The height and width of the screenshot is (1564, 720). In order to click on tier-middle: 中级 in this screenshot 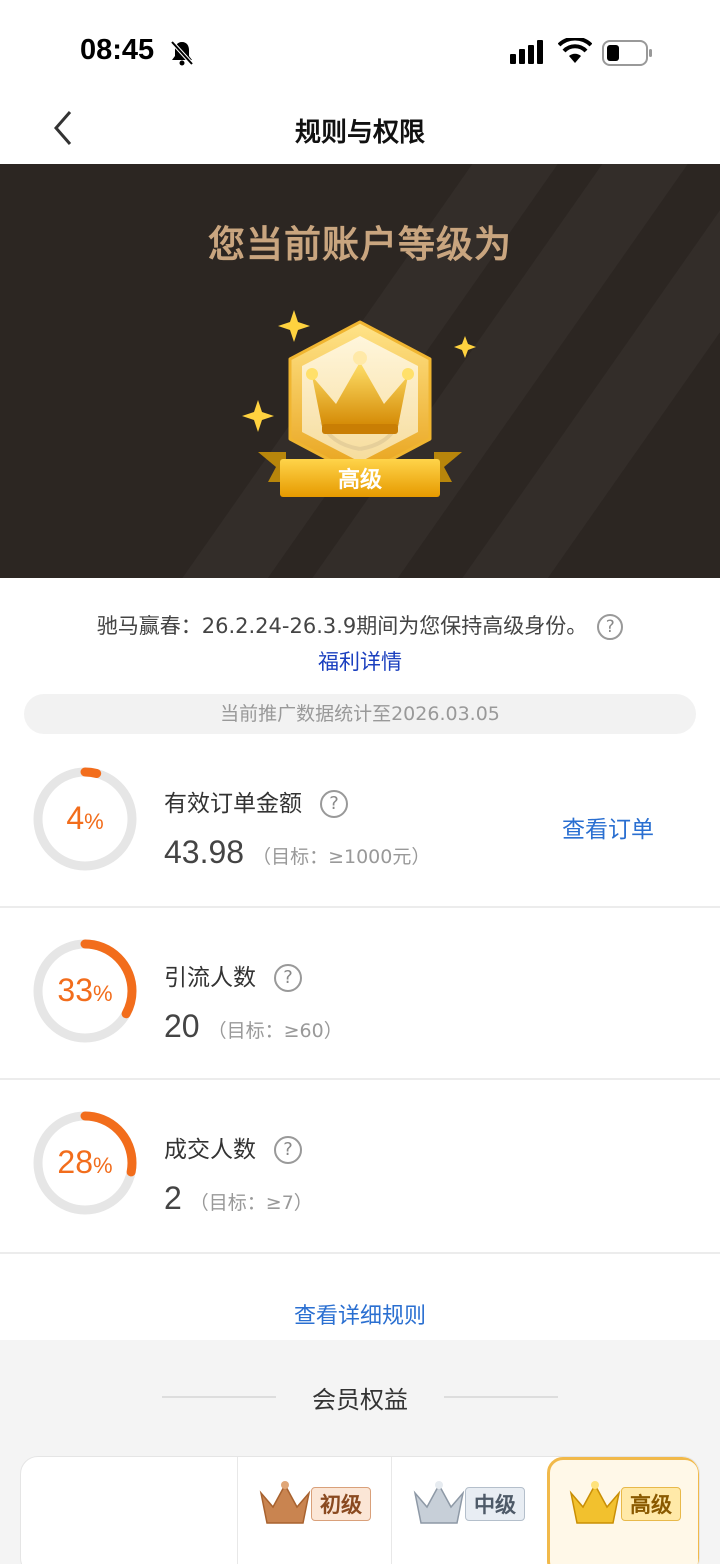, I will do `click(481, 1504)`.